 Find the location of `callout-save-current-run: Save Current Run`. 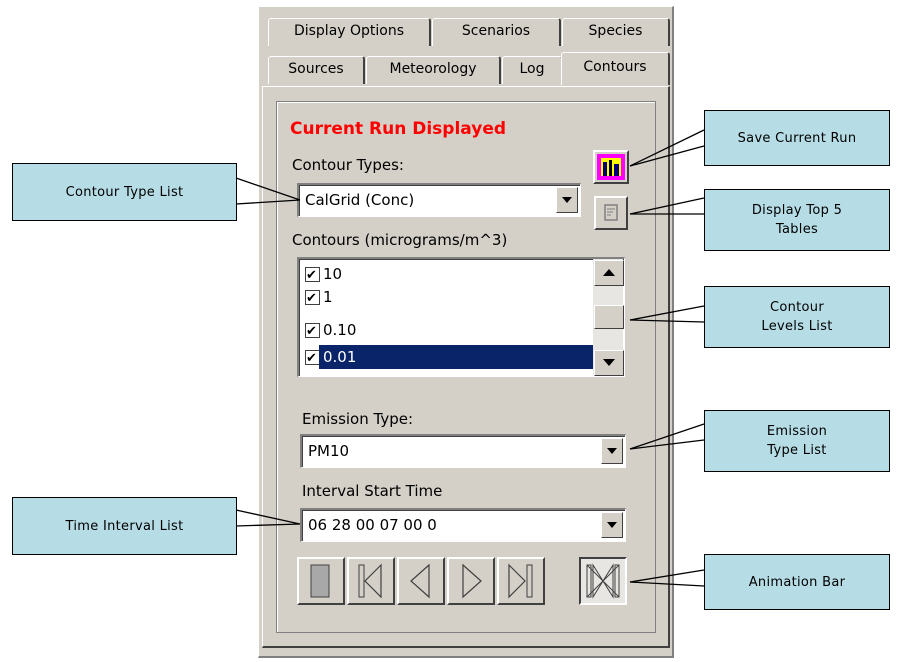

callout-save-current-run: Save Current Run is located at coordinates (797, 138).